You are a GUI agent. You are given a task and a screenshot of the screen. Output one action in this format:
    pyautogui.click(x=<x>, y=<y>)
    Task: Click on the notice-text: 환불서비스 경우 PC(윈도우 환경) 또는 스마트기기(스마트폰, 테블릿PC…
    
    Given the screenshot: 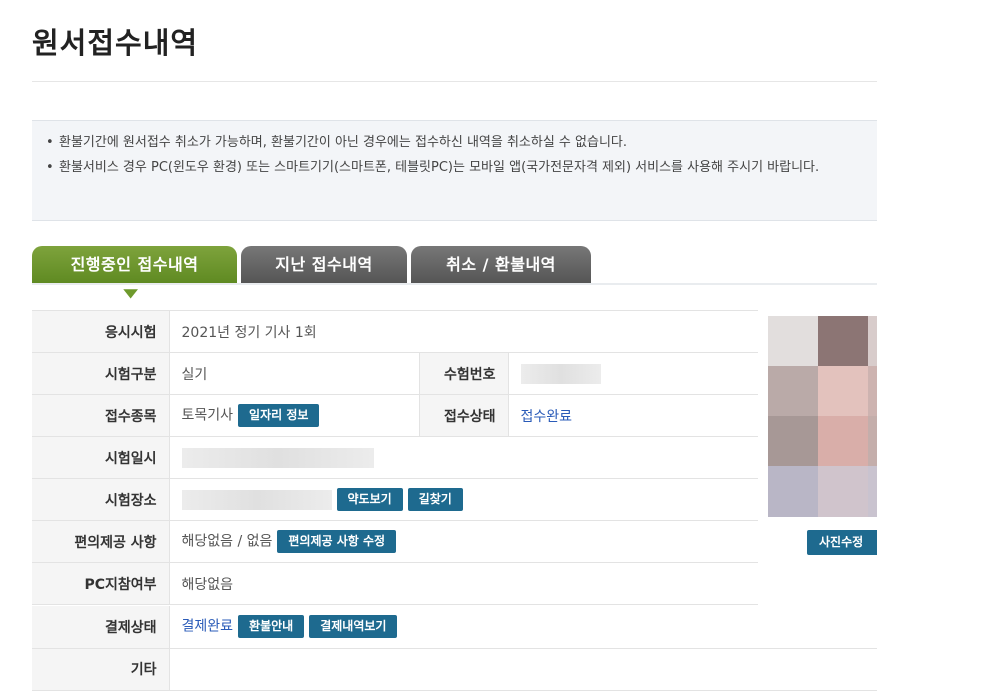 What is the action you would take?
    pyautogui.click(x=439, y=167)
    